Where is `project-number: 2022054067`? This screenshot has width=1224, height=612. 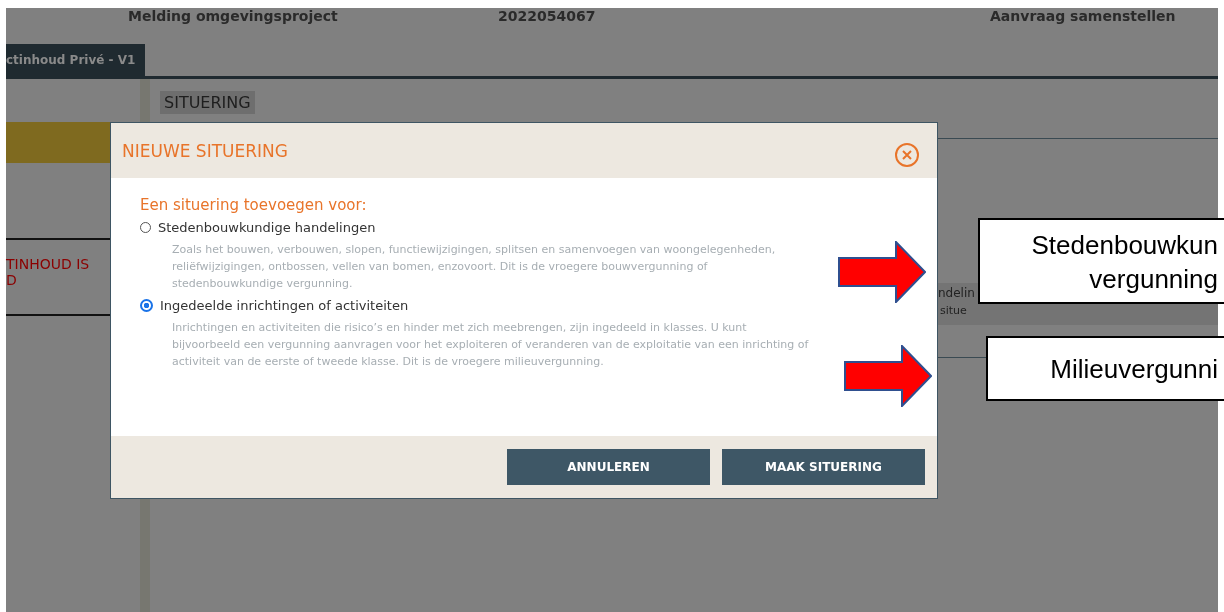 project-number: 2022054067 is located at coordinates (547, 16).